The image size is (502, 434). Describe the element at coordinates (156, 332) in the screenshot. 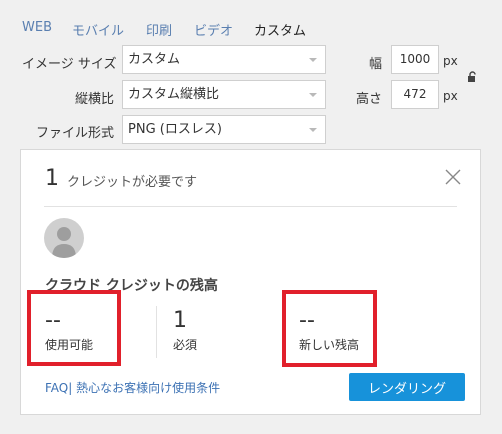

I see `stat-divider` at that location.